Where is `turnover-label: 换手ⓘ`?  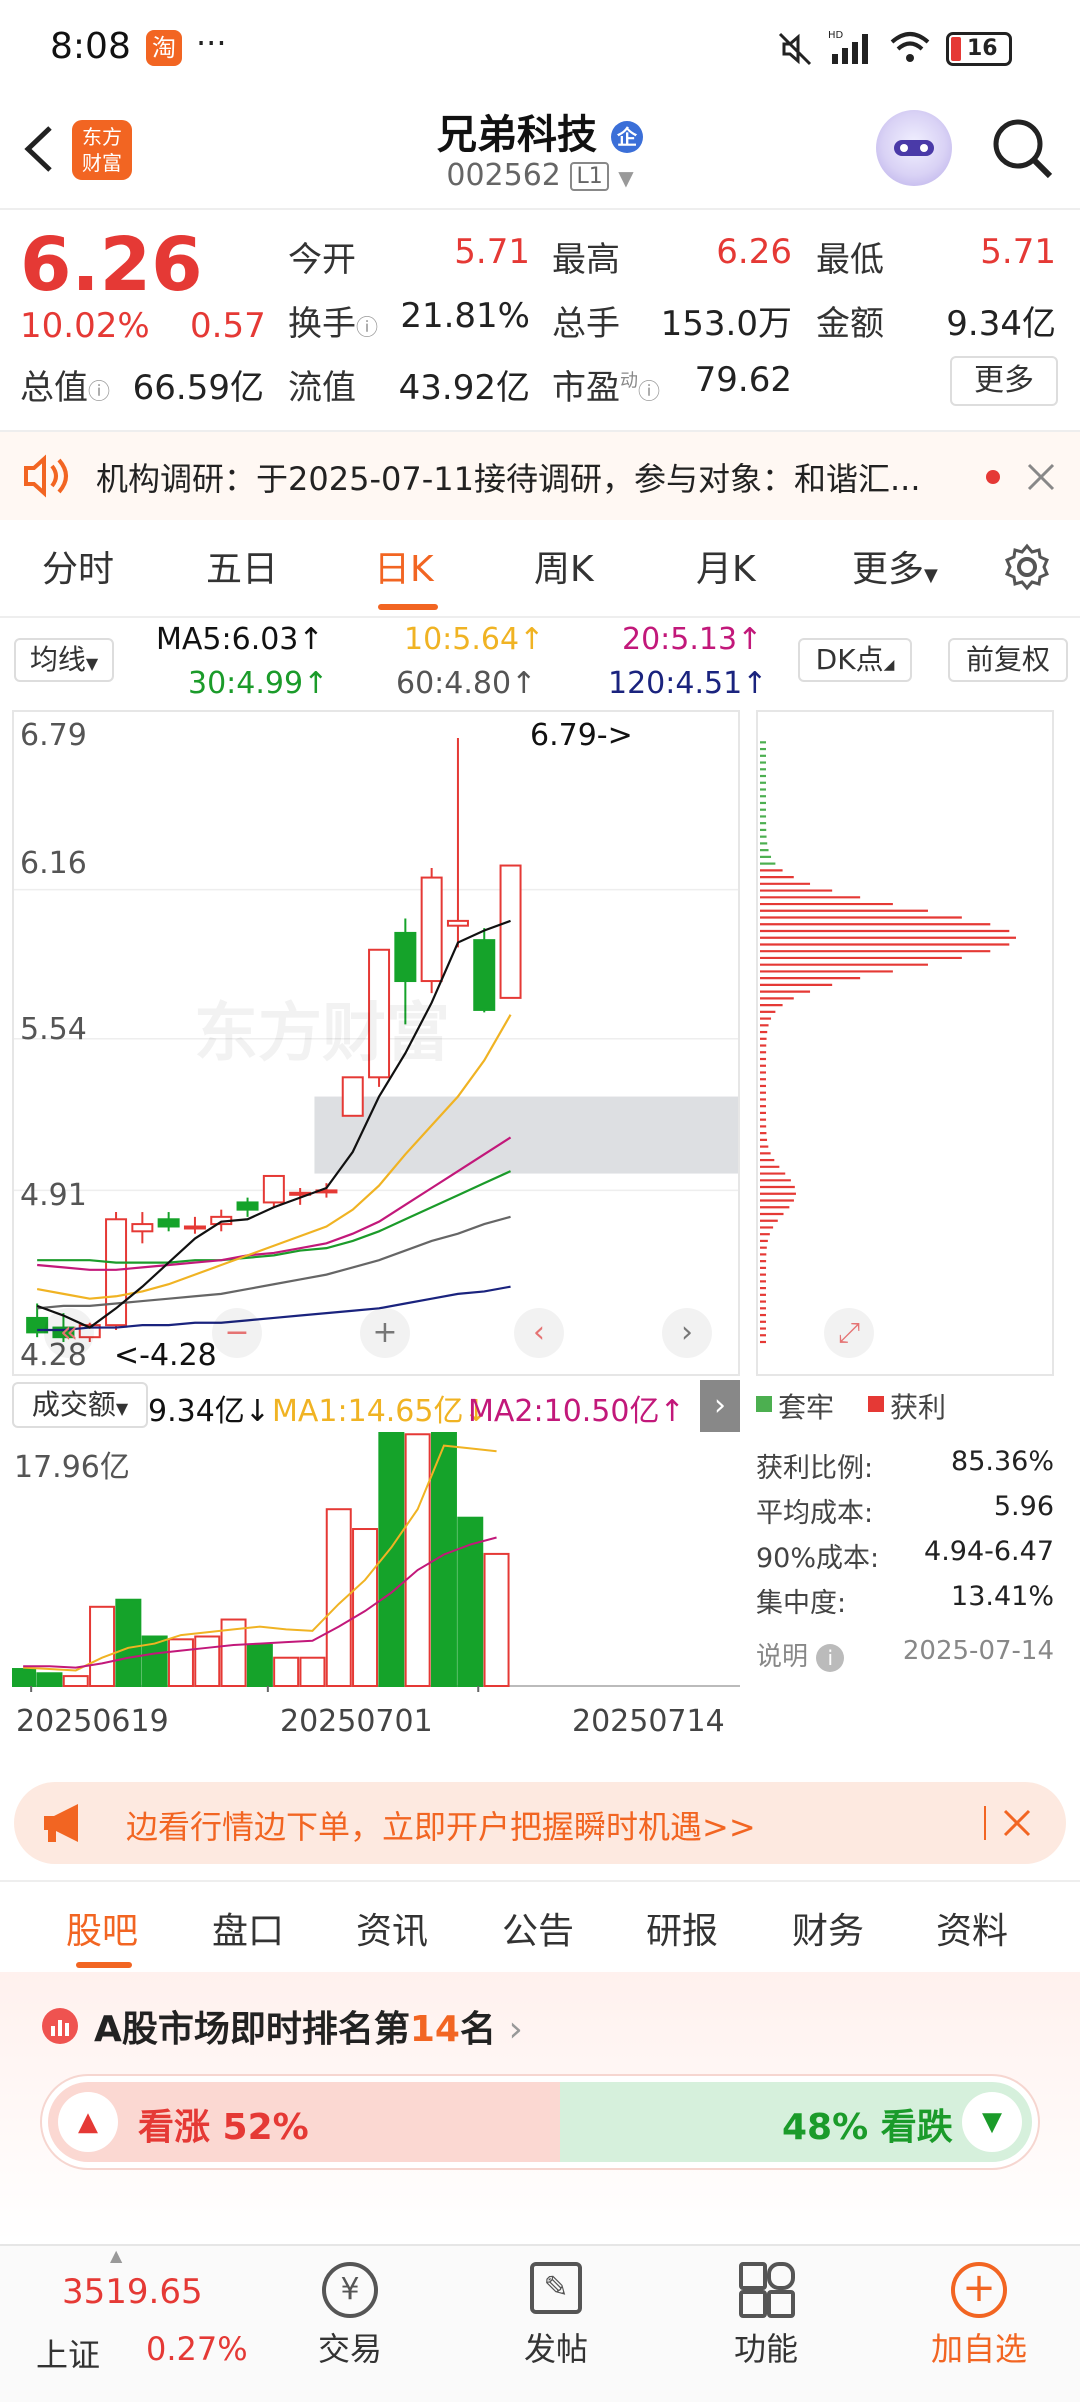 turnover-label: 换手ⓘ is located at coordinates (333, 320).